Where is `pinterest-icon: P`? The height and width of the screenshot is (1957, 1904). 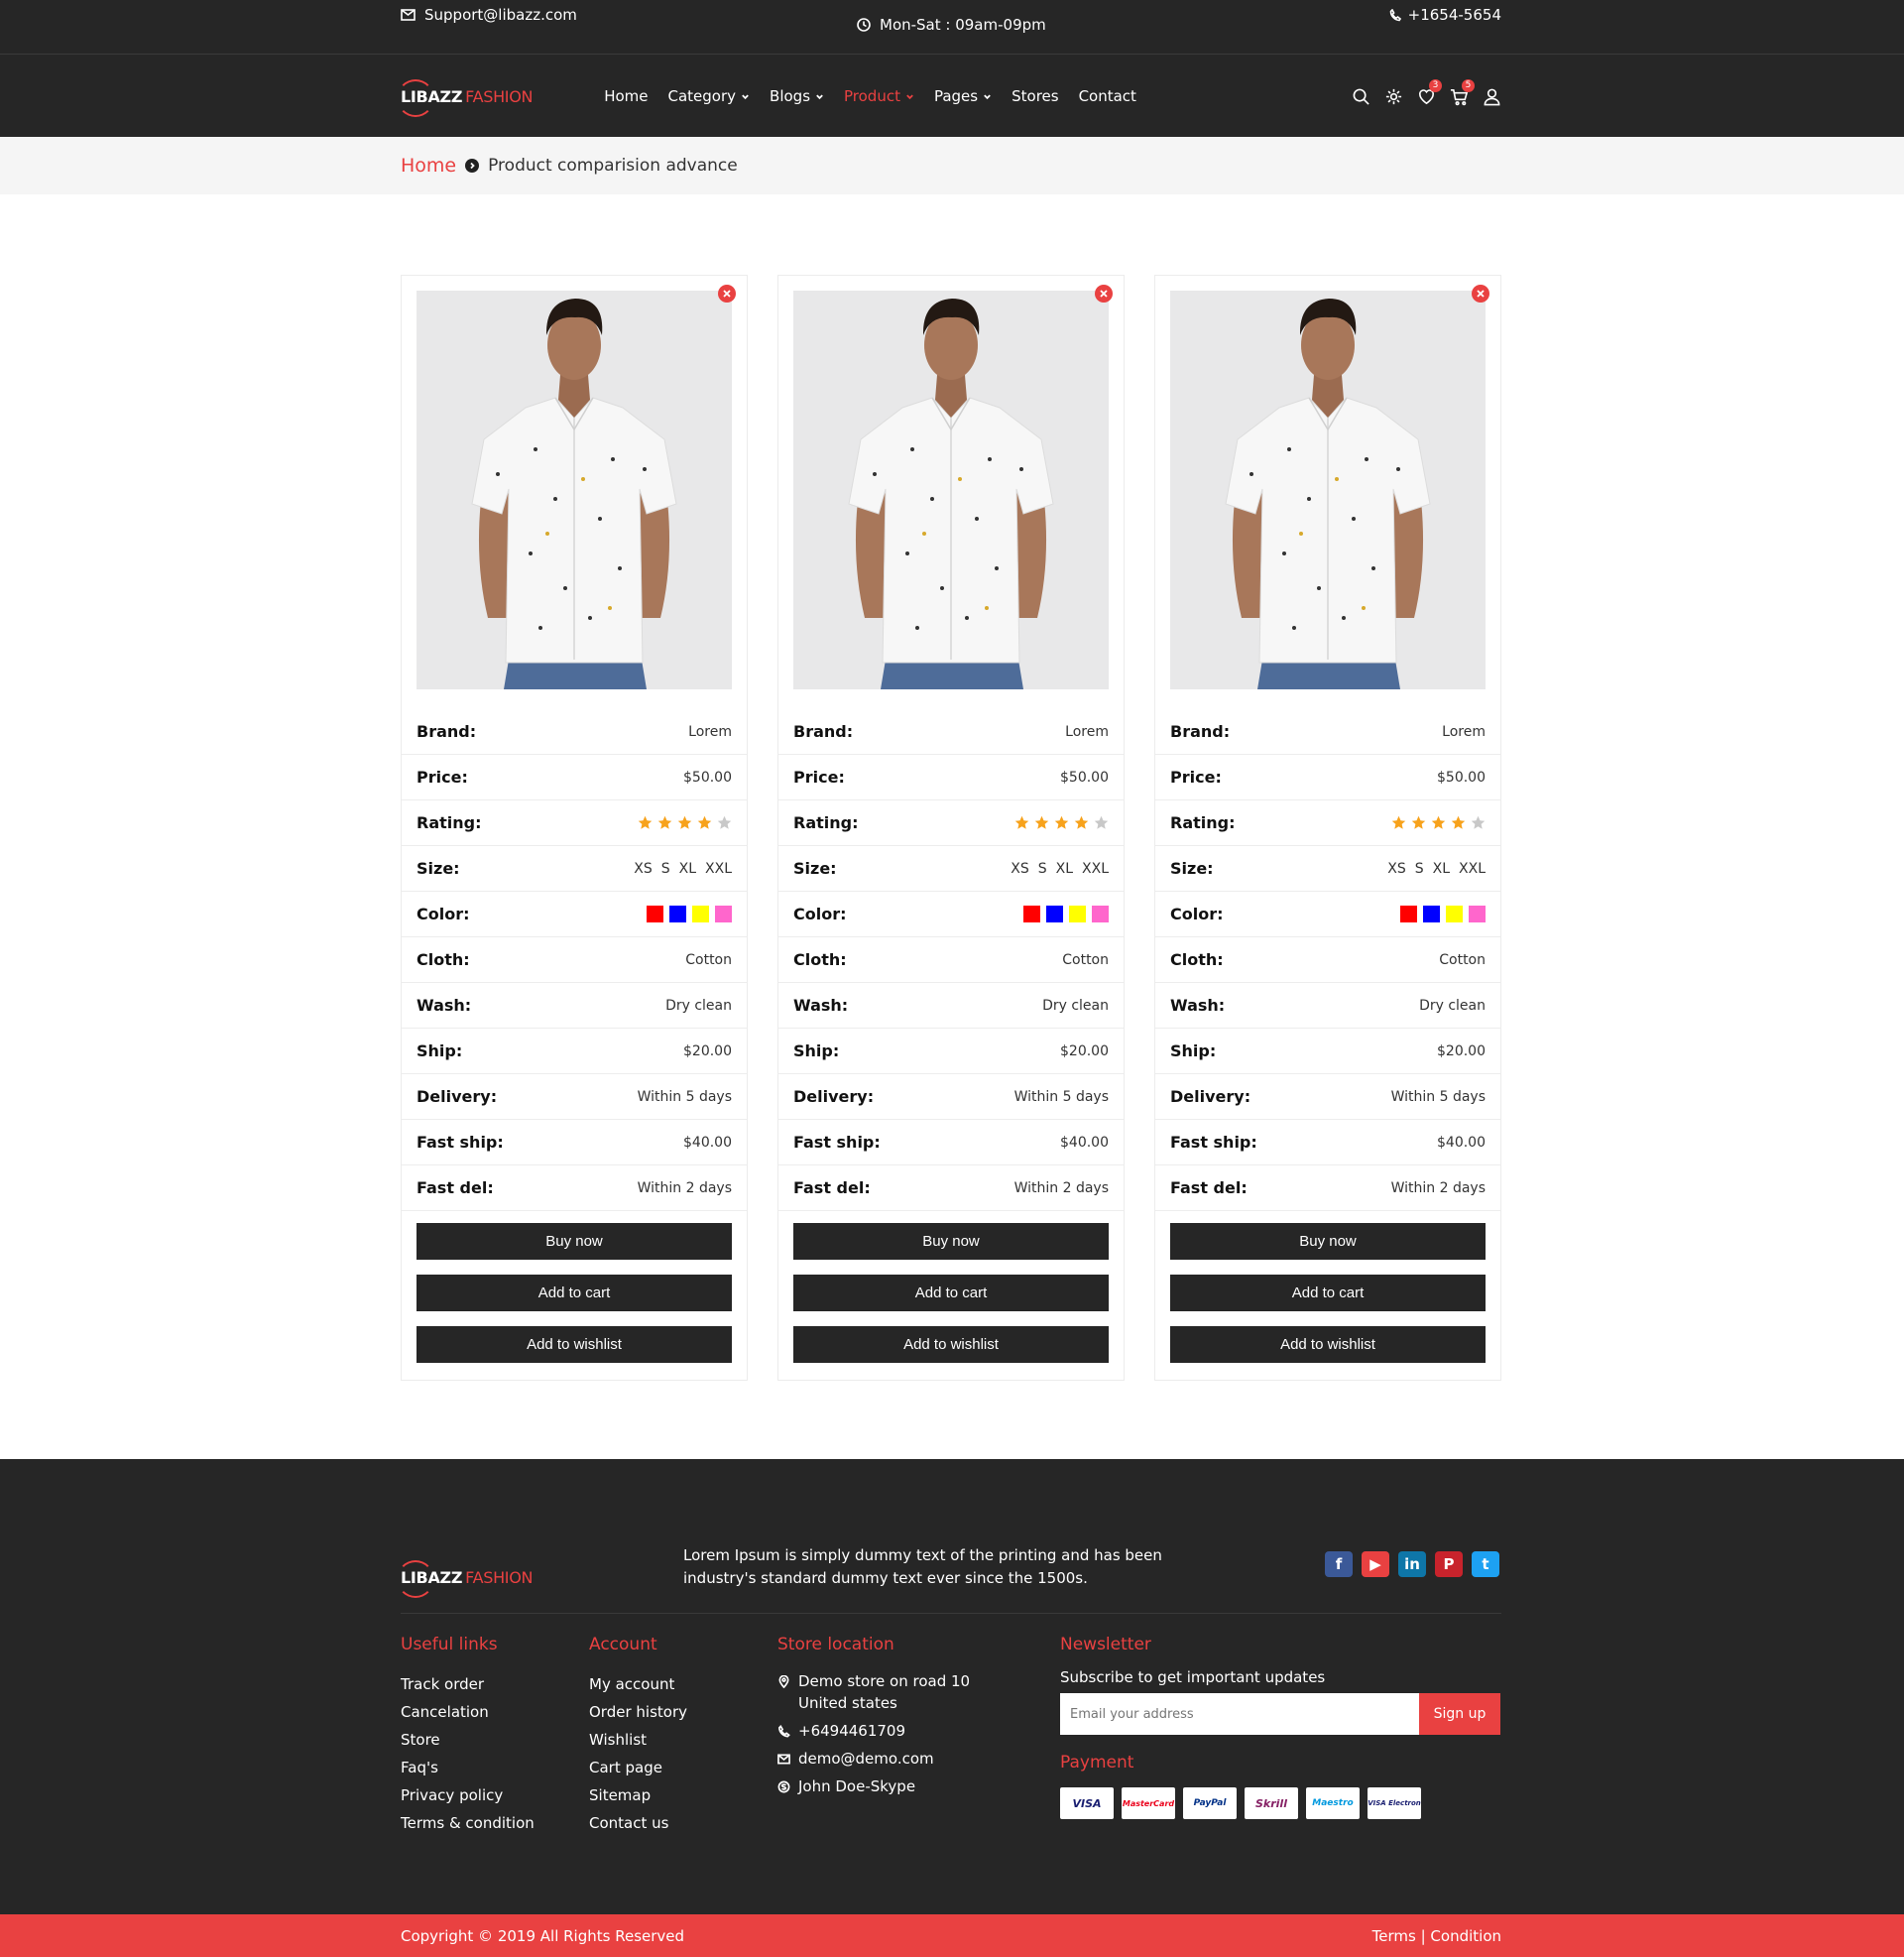
pinterest-icon: P is located at coordinates (1449, 1564).